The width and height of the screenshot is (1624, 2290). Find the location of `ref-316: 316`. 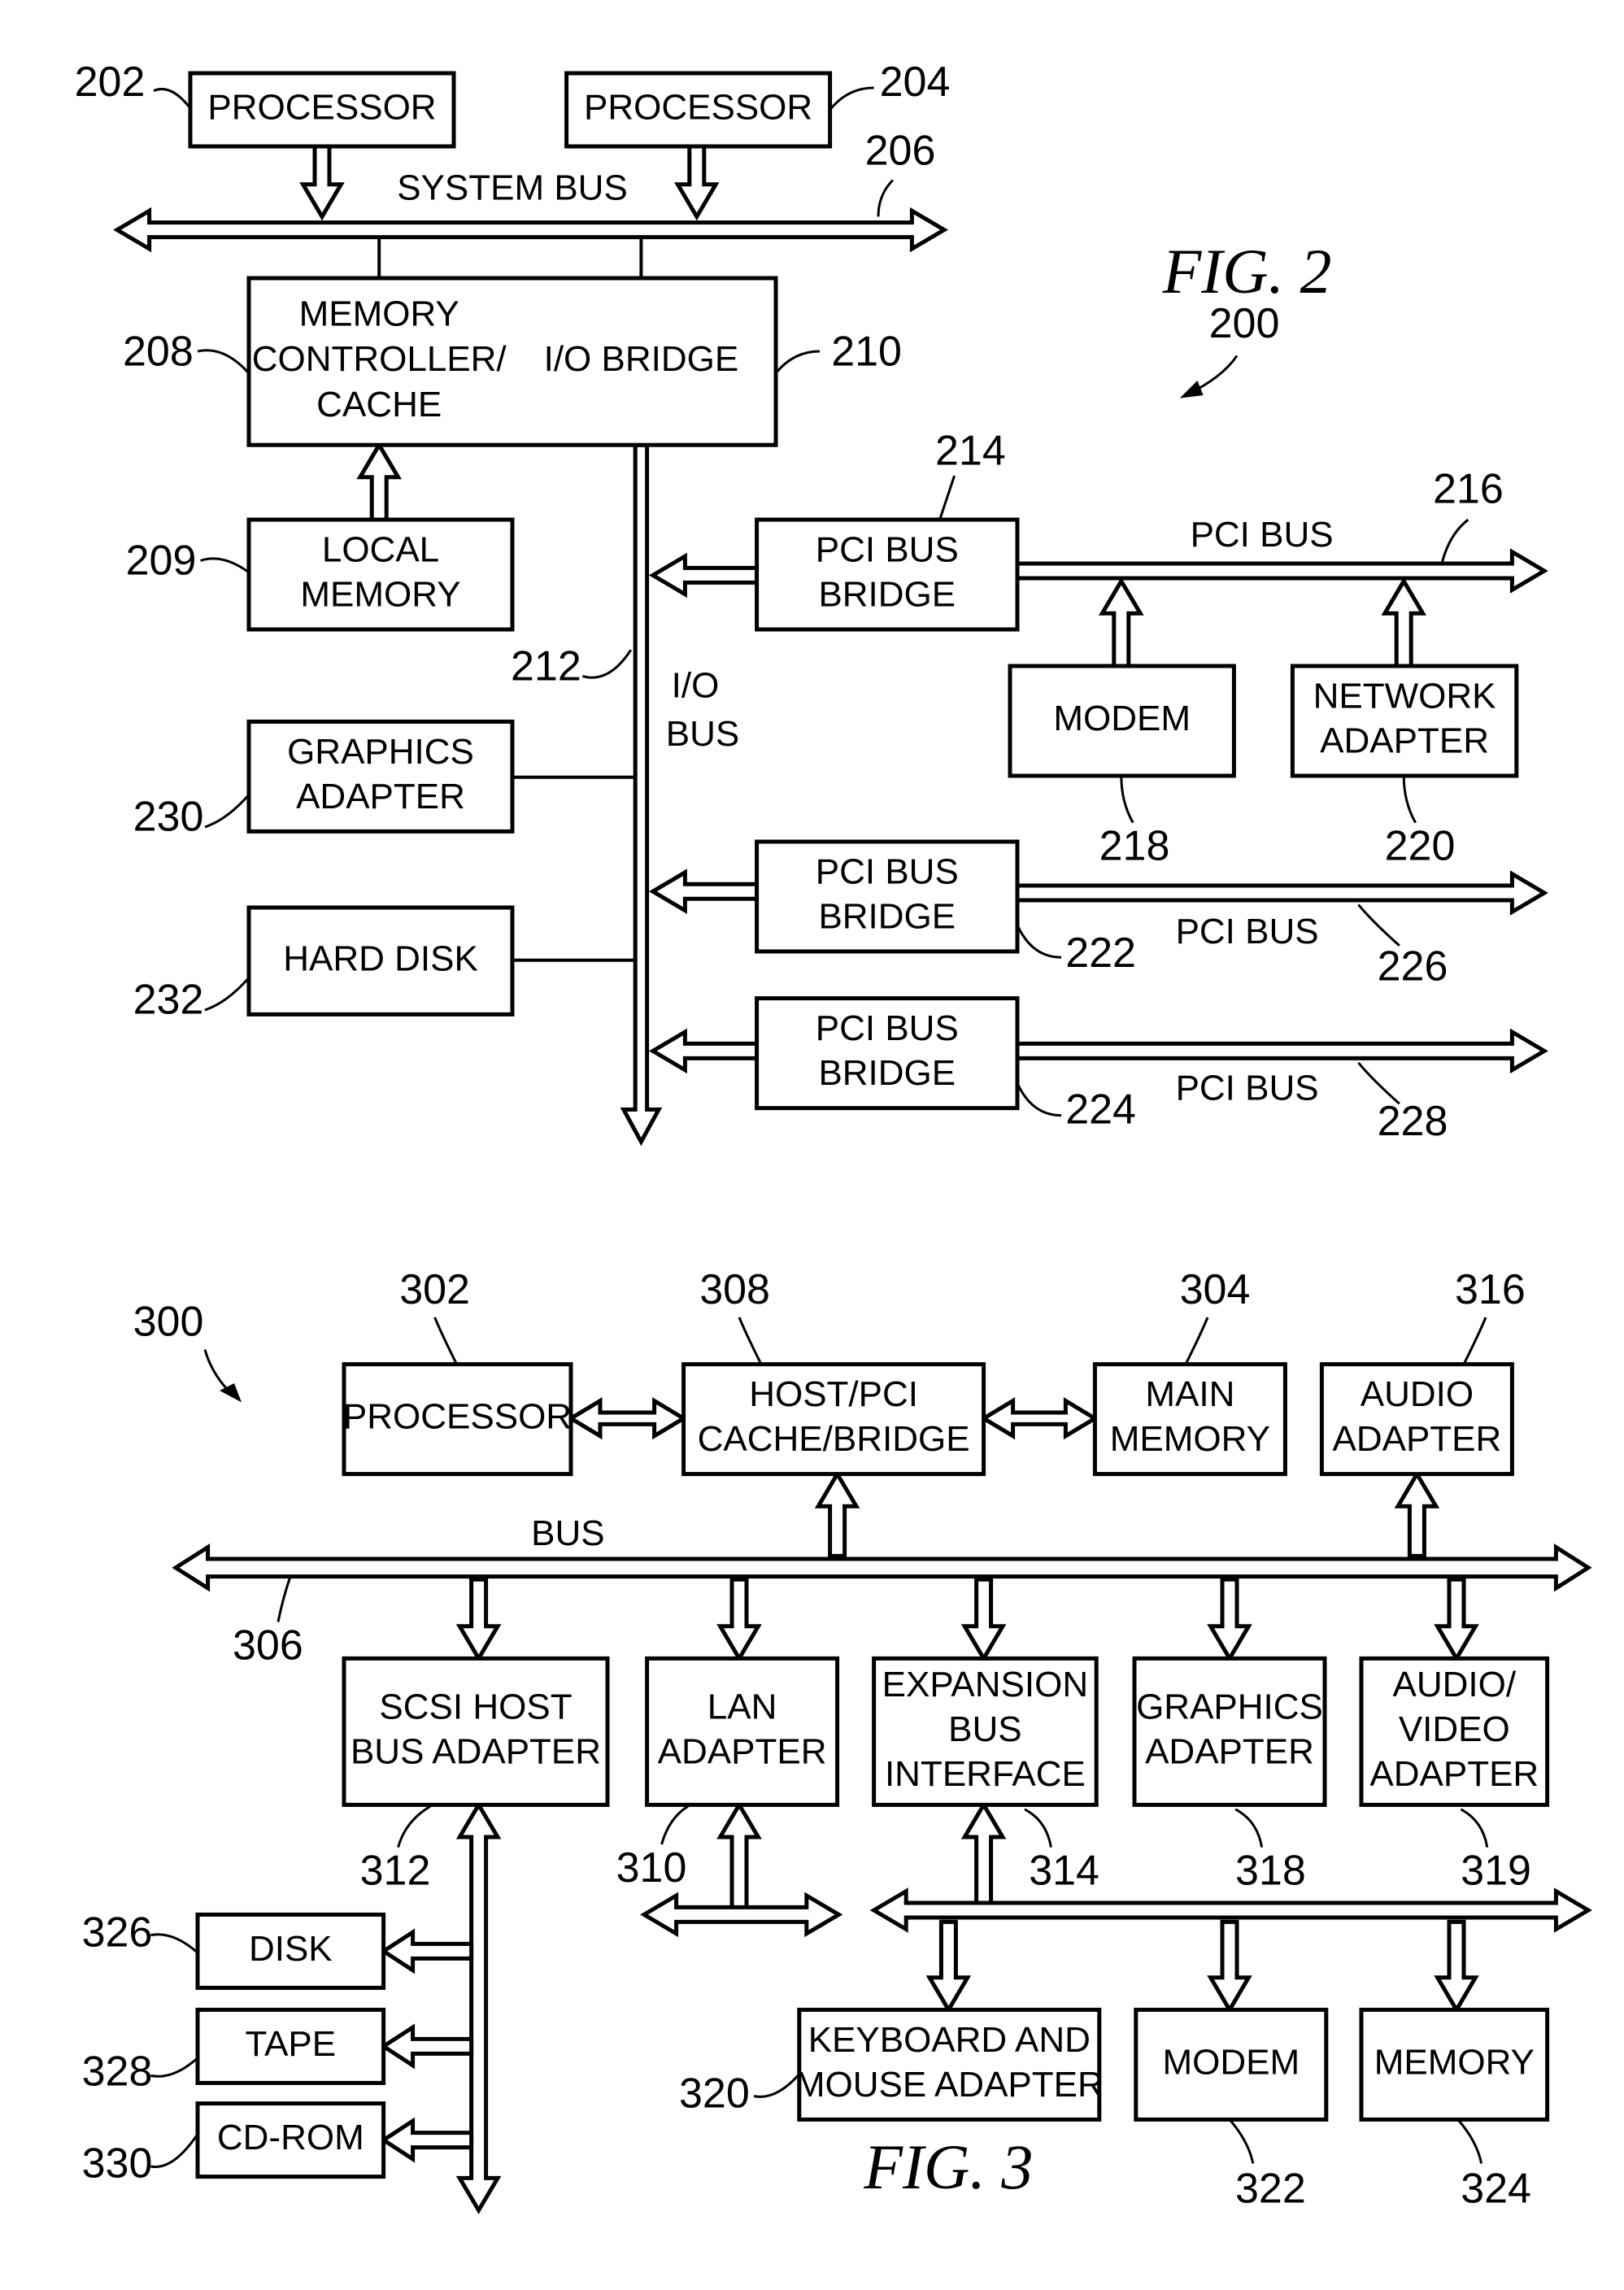

ref-316: 316 is located at coordinates (1490, 1289).